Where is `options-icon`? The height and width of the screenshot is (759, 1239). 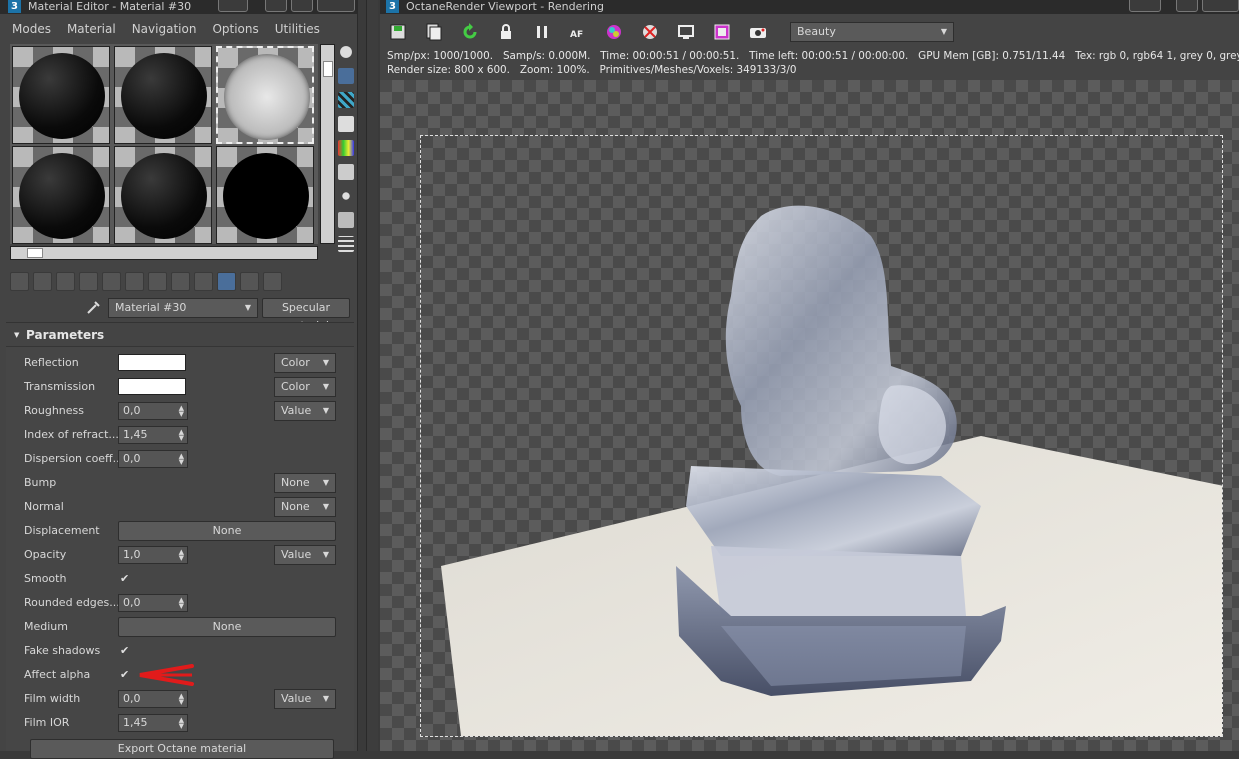
options-icon is located at coordinates (346, 196).